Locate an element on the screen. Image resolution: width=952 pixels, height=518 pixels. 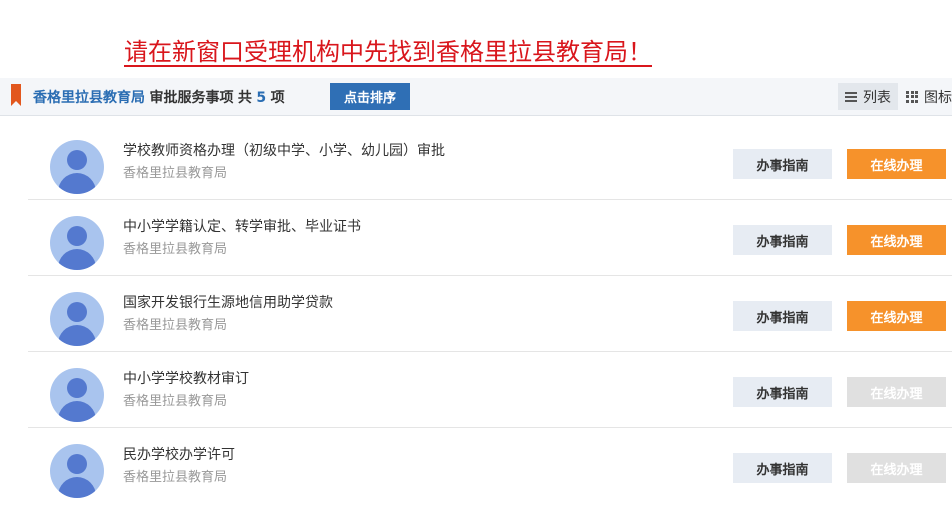
view-grid-label: 图标 is located at coordinates (938, 97).